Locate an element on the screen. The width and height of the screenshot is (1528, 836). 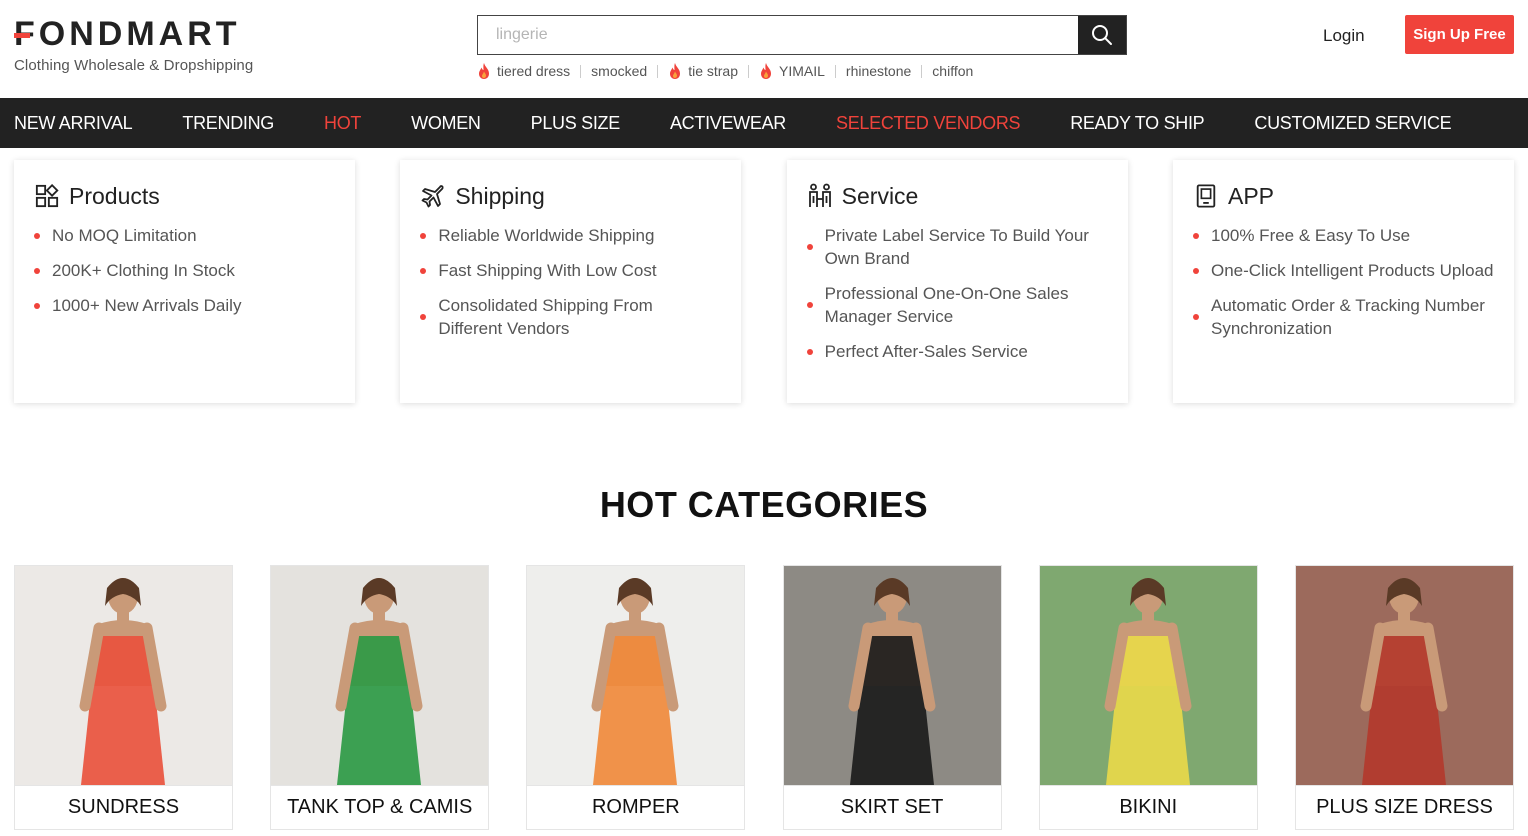
logo-wordmark: FONDMART is located at coordinates (127, 34).